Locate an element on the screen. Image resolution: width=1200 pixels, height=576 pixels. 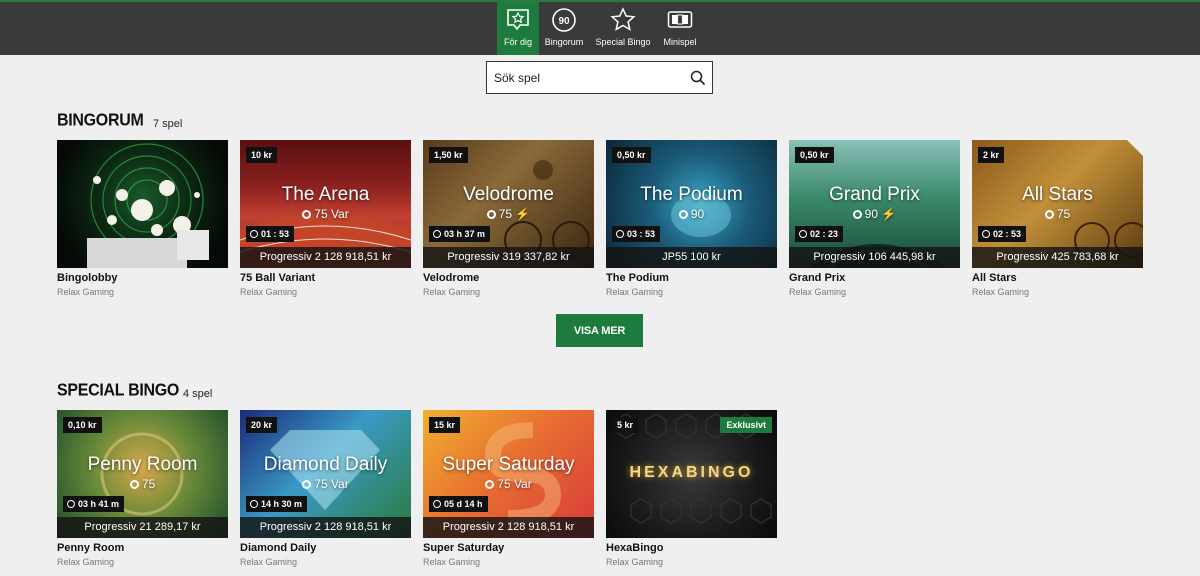
game-card-bingolobby: Bingolobby Relax Gaming is located at coordinates (142, 218).